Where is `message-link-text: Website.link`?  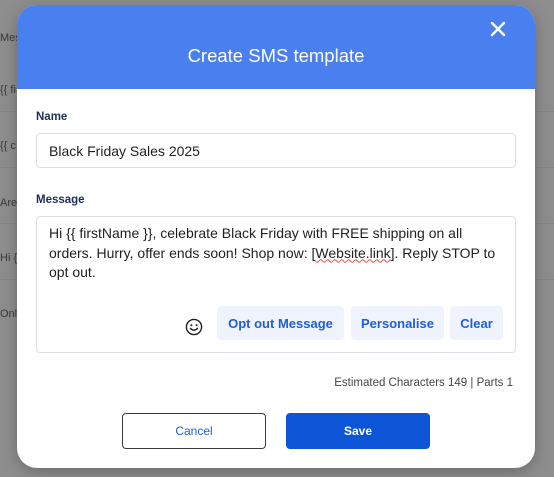 message-link-text: Website.link is located at coordinates (353, 252).